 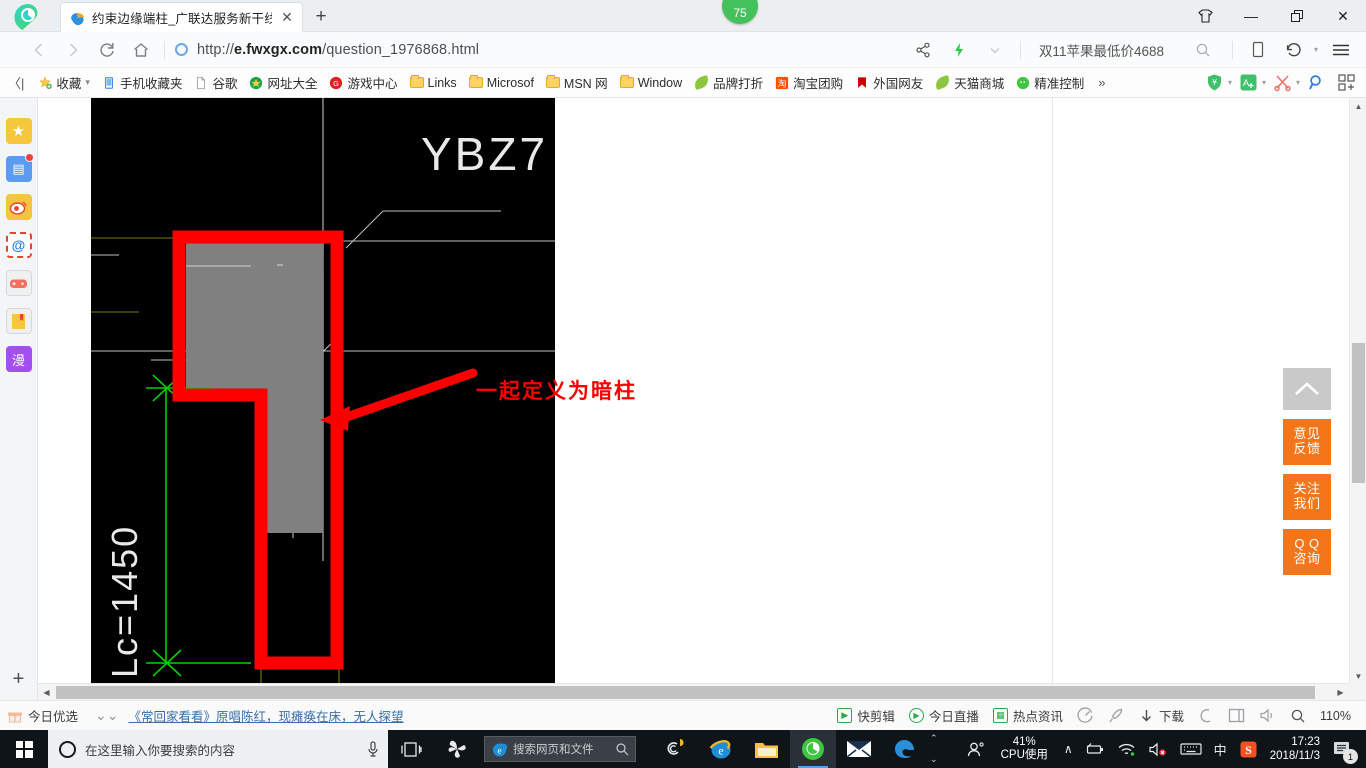 I want to click on scroll-right-arrow: ▶, so click(x=1340, y=692).